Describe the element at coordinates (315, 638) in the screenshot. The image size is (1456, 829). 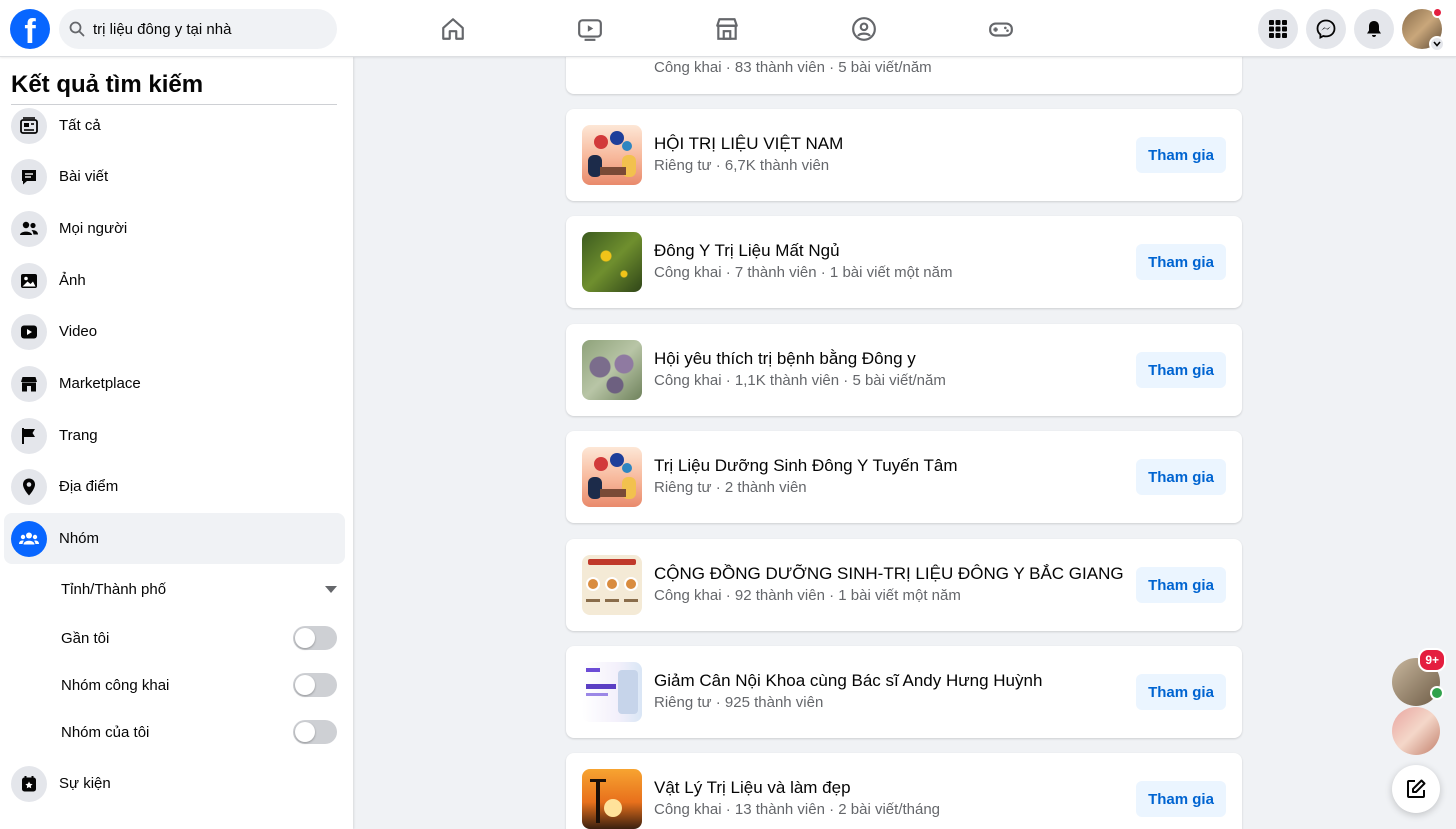
I see `near-me-toggle` at that location.